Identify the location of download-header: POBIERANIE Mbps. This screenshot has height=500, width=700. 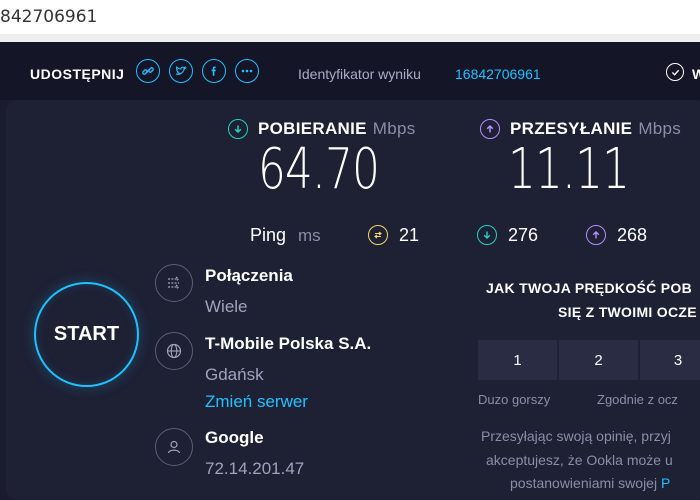
(322, 129).